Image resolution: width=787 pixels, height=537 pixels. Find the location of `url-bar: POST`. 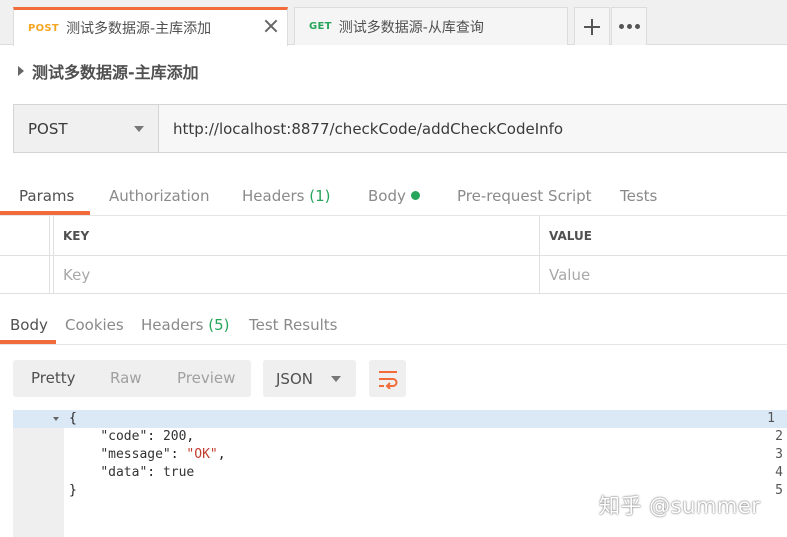

url-bar: POST is located at coordinates (400, 128).